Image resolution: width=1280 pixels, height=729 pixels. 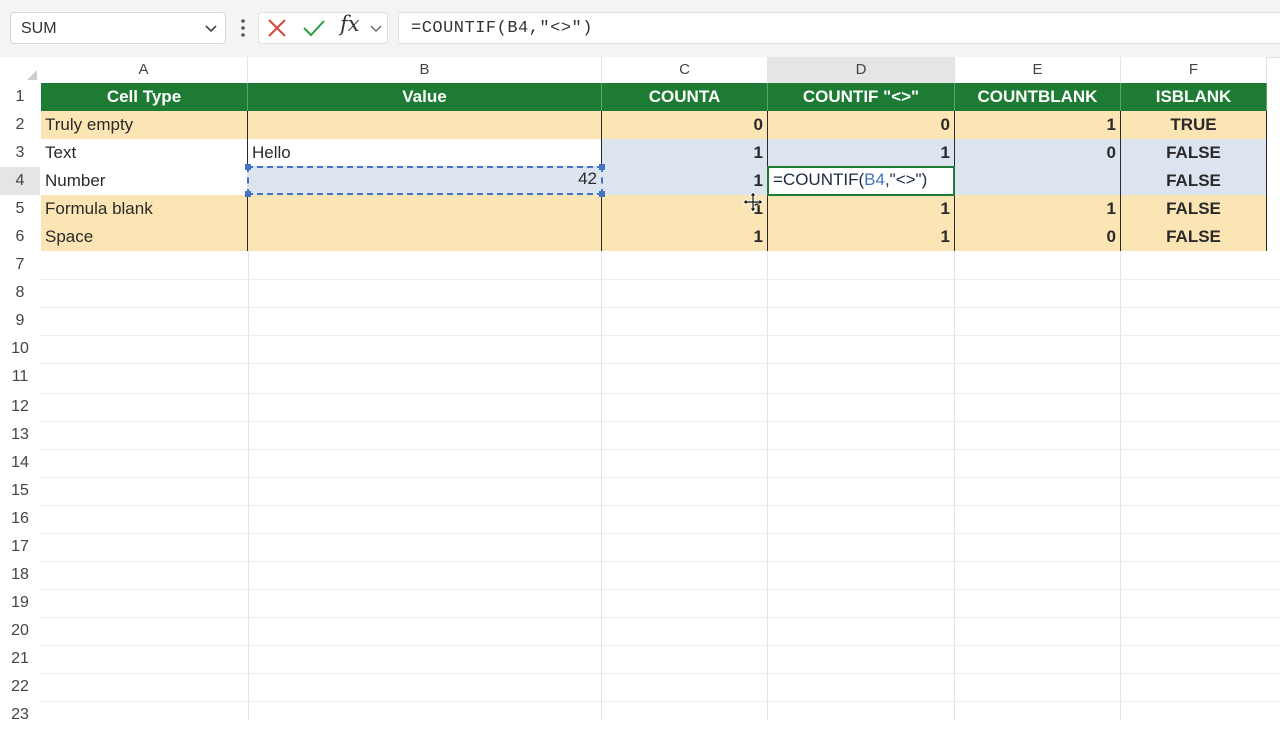 What do you see at coordinates (20, 377) in the screenshot?
I see `row-header-11: 11` at bounding box center [20, 377].